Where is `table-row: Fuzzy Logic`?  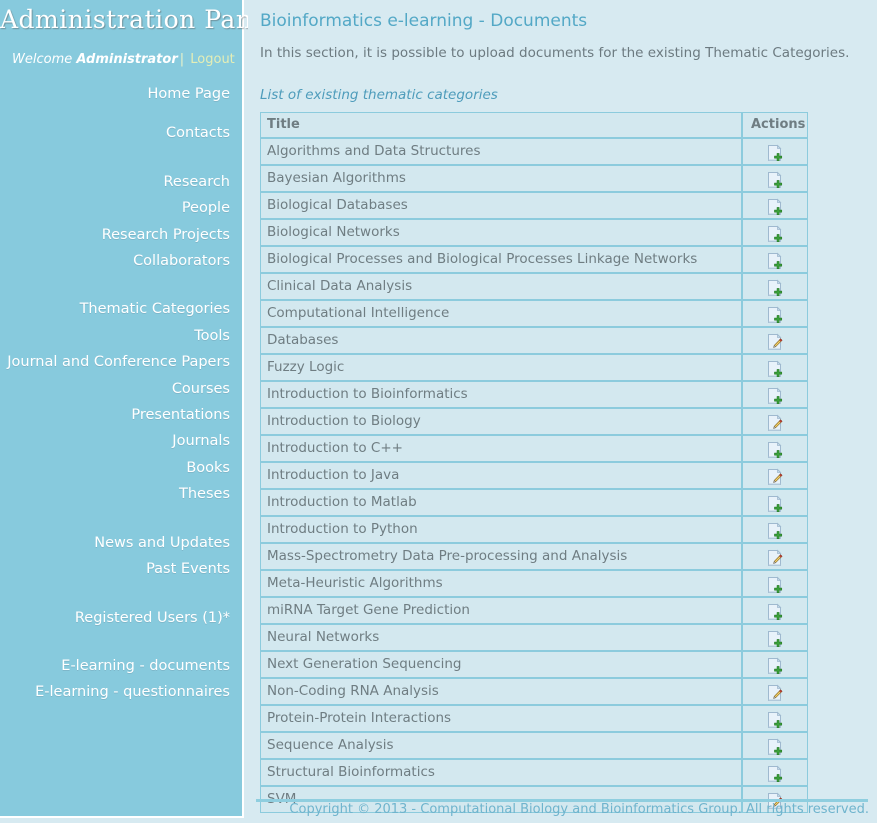
table-row: Fuzzy Logic is located at coordinates (534, 367).